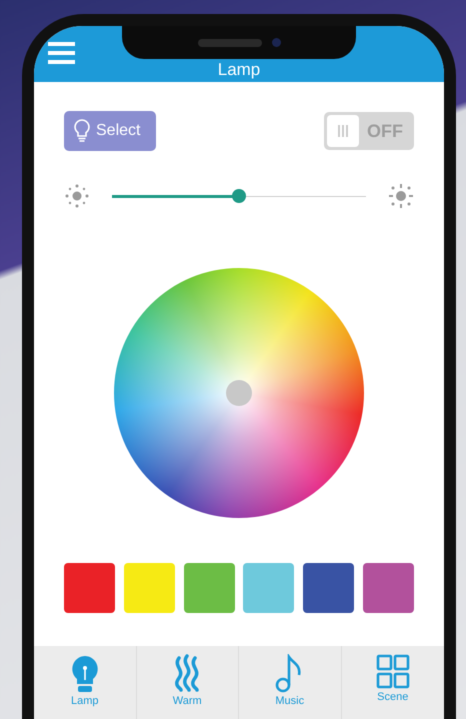  What do you see at coordinates (392, 697) in the screenshot?
I see `tab-label: Scene` at bounding box center [392, 697].